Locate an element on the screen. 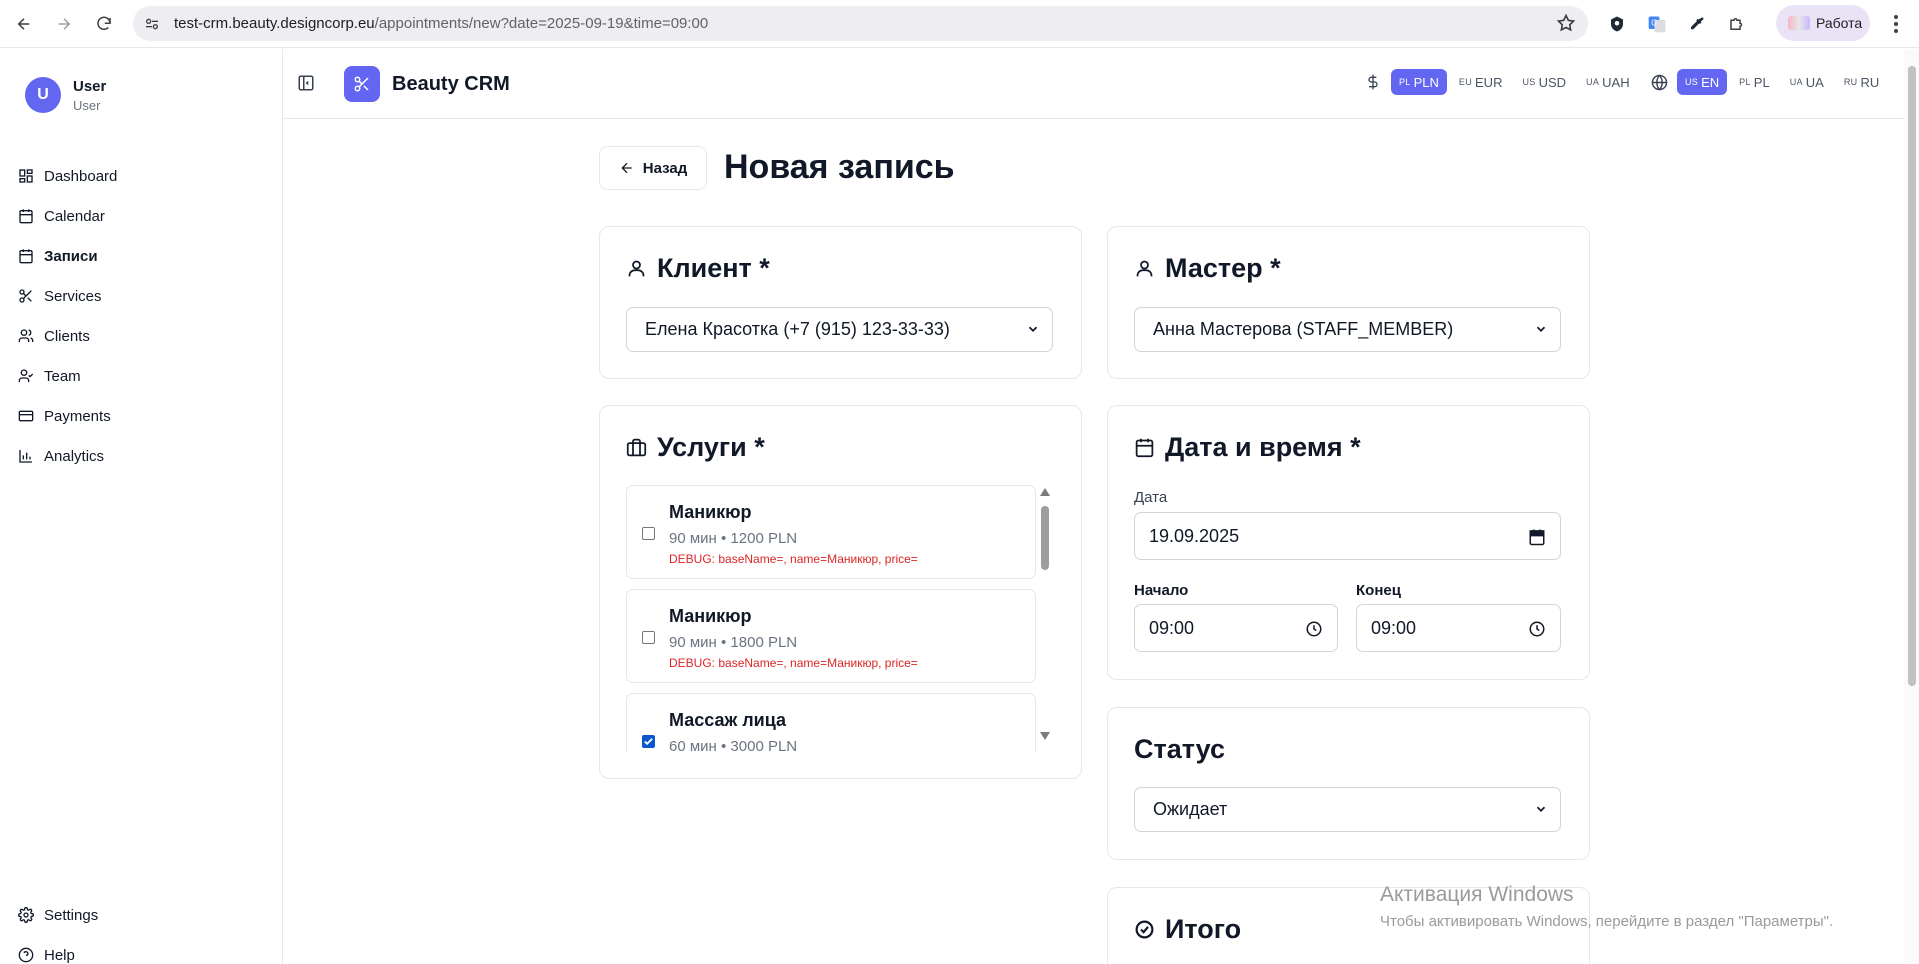 The height and width of the screenshot is (964, 1919). profile-avatar-icon is located at coordinates (1799, 23).